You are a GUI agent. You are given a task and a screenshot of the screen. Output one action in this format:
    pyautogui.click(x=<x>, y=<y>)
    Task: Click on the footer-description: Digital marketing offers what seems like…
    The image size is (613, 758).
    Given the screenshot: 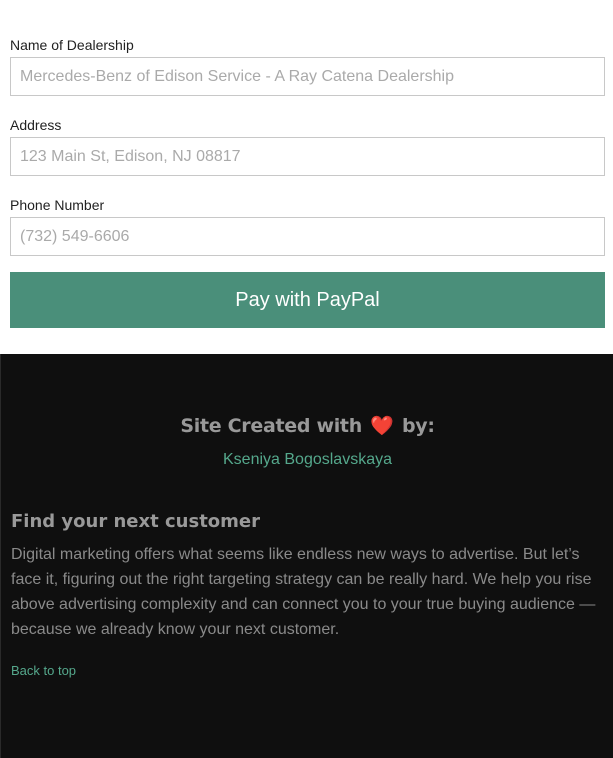 What is the action you would take?
    pyautogui.click(x=303, y=592)
    